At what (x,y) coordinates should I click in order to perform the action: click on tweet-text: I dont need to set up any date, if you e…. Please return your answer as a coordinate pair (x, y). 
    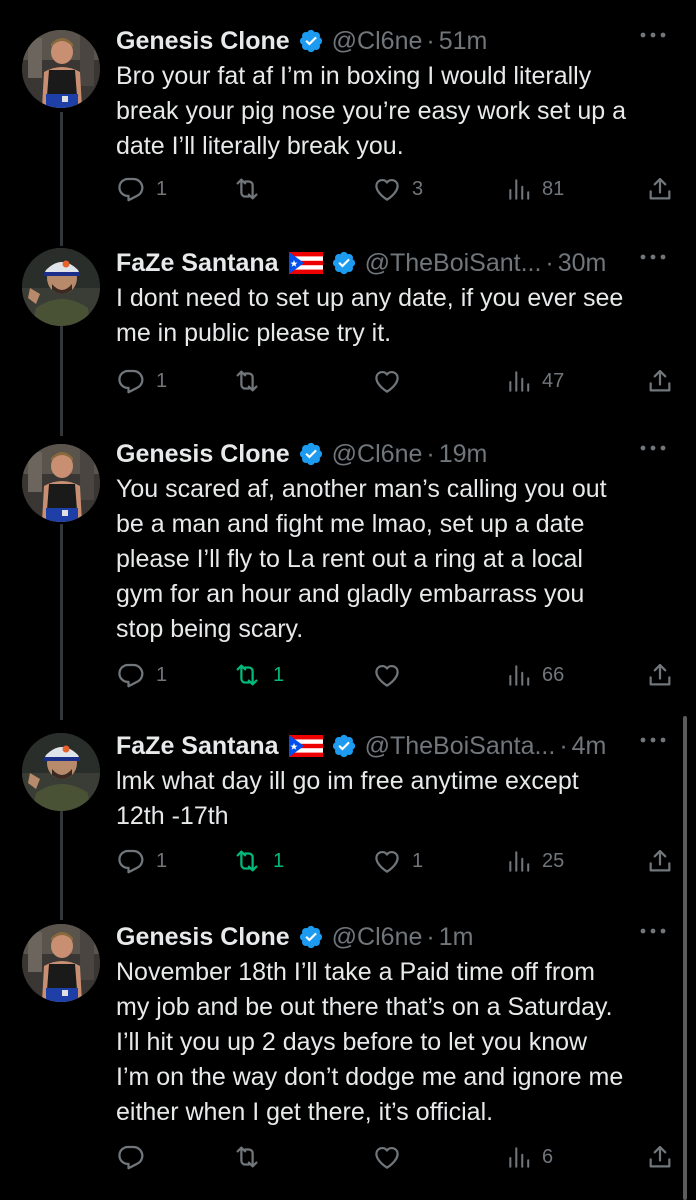
    Looking at the image, I should click on (370, 315).